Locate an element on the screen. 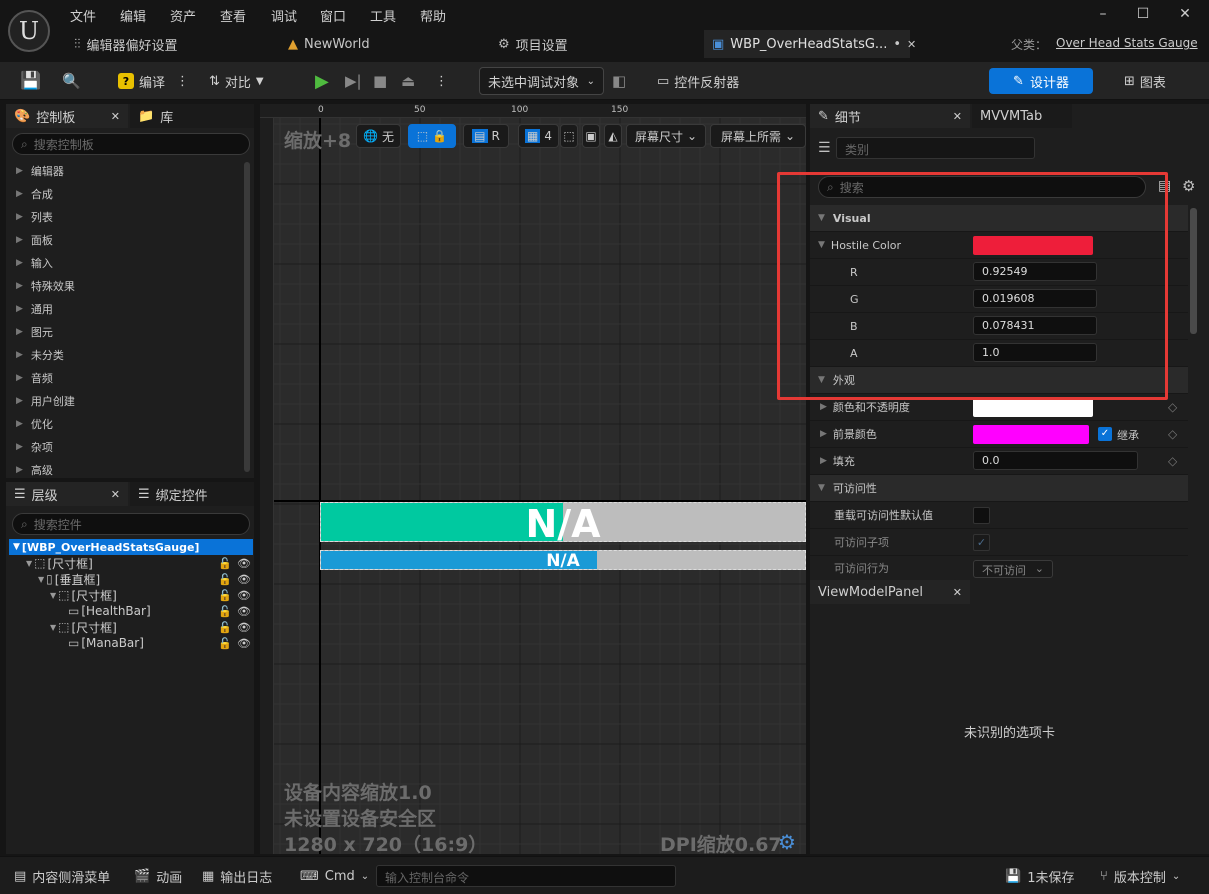  step-icon: ▶| is located at coordinates (353, 81).